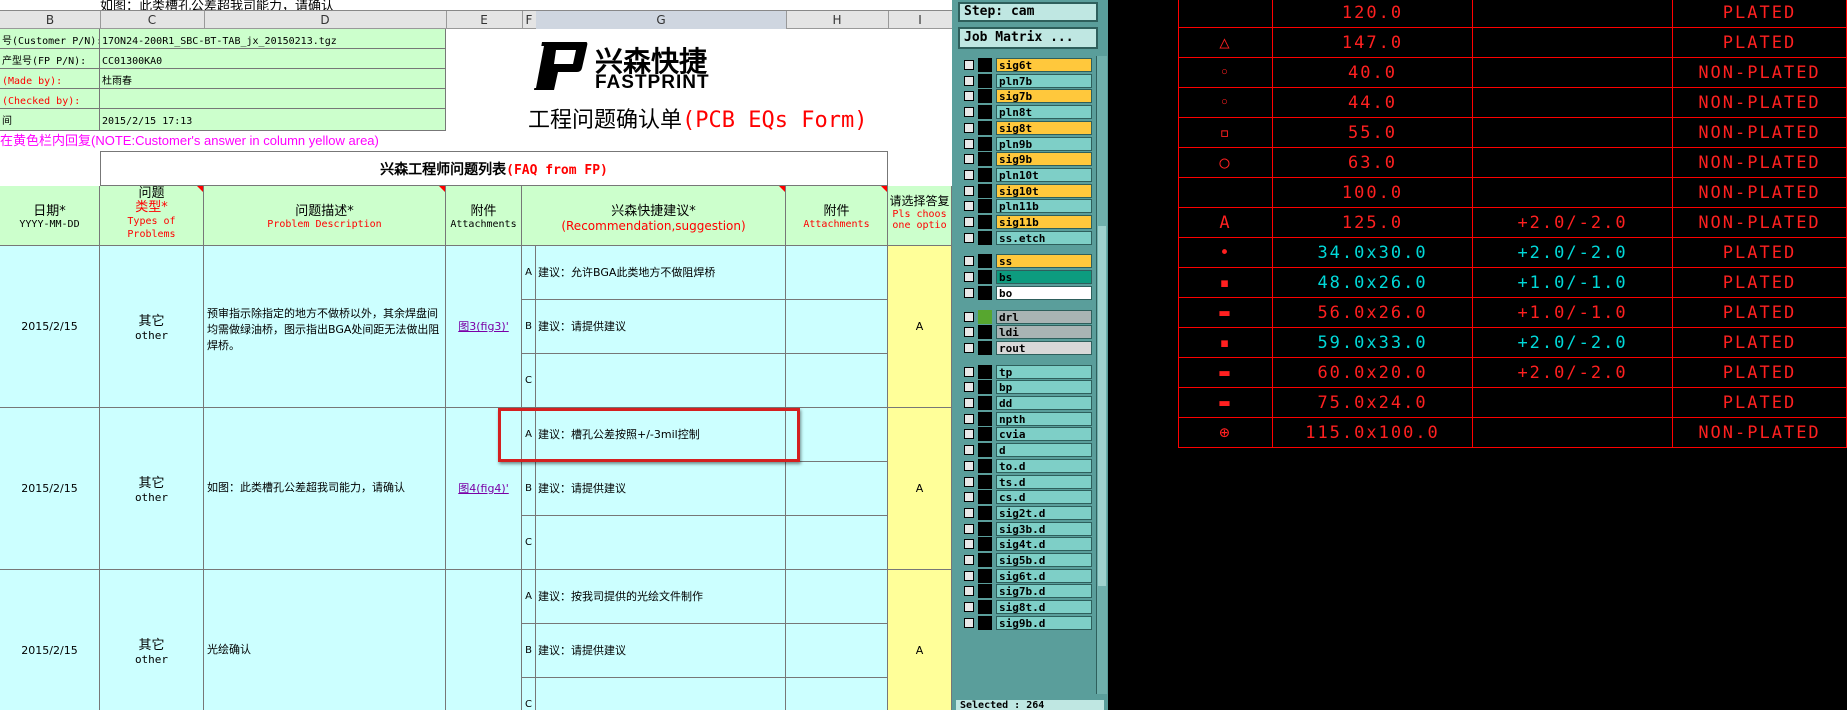  Describe the element at coordinates (1512, 73) in the screenshot. I see `drill-row: ◦ 40.0 NON-PLATED` at that location.